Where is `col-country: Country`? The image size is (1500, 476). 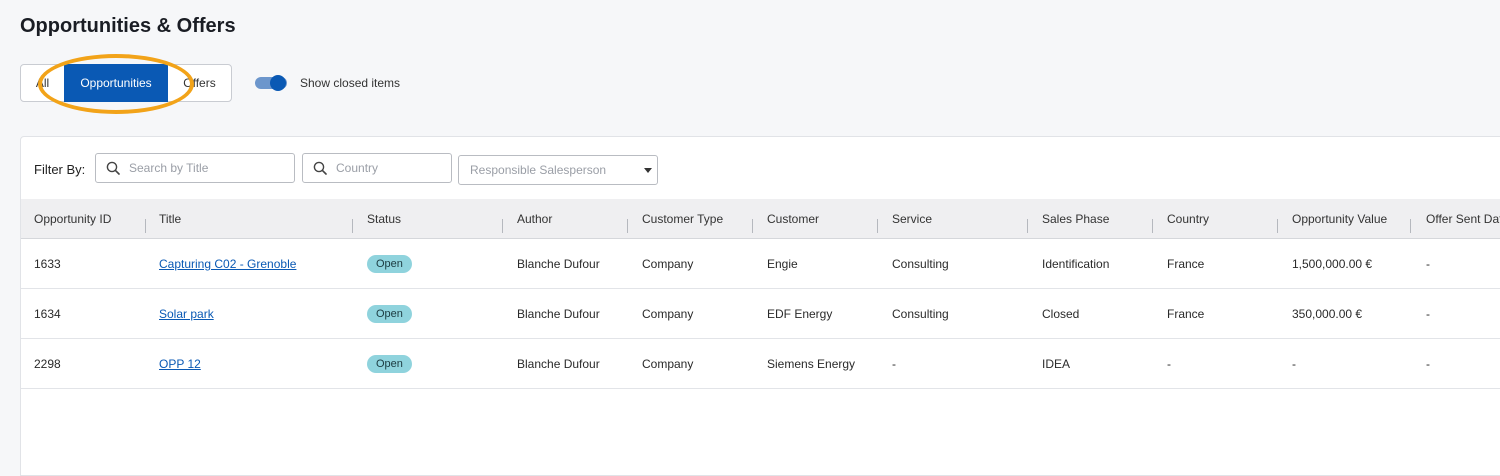 col-country: Country is located at coordinates (1188, 219).